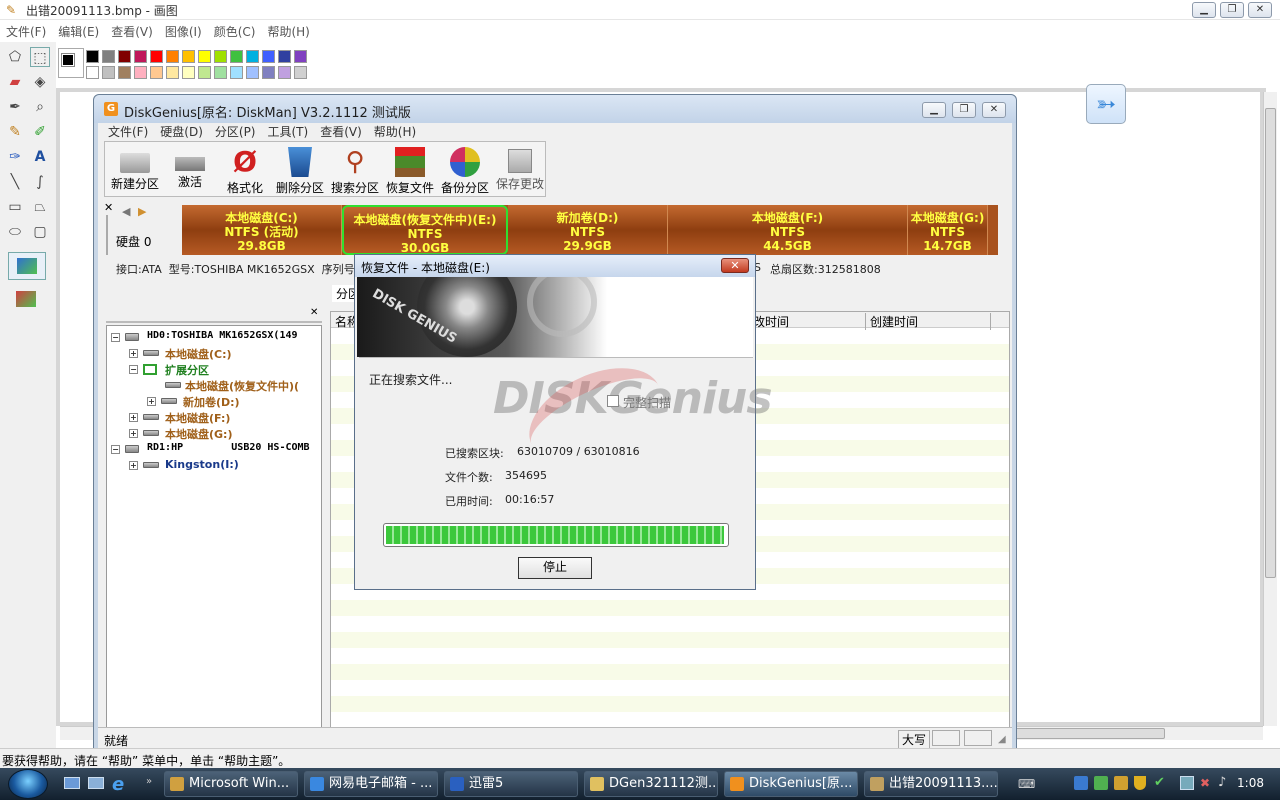 The height and width of the screenshot is (800, 1280). Describe the element at coordinates (96, 783) in the screenshot. I see `switch-windows-icon` at that location.